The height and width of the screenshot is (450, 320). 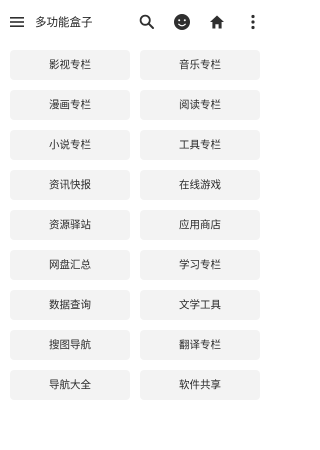 What do you see at coordinates (200, 265) in the screenshot?
I see `category-button-learning: 学习专栏` at bounding box center [200, 265].